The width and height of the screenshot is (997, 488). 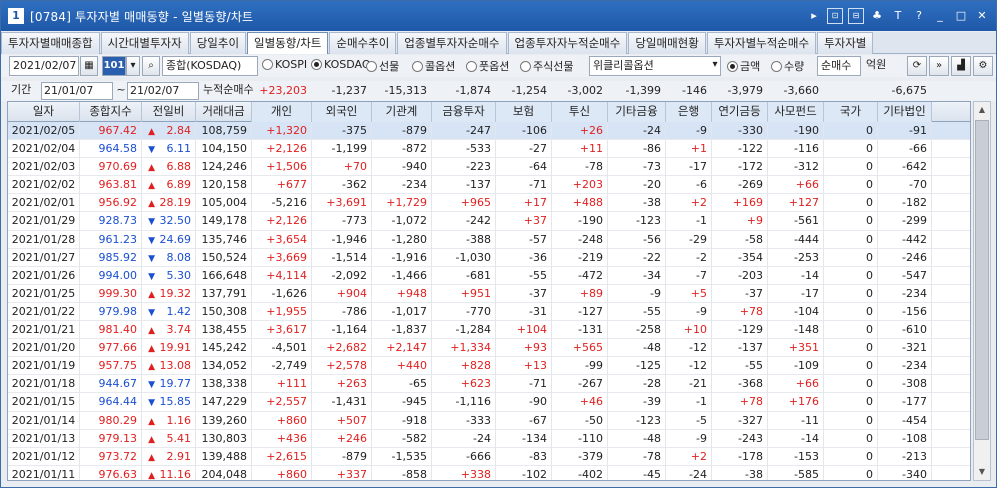 I want to click on gear-icon: ⚙, so click(x=983, y=66).